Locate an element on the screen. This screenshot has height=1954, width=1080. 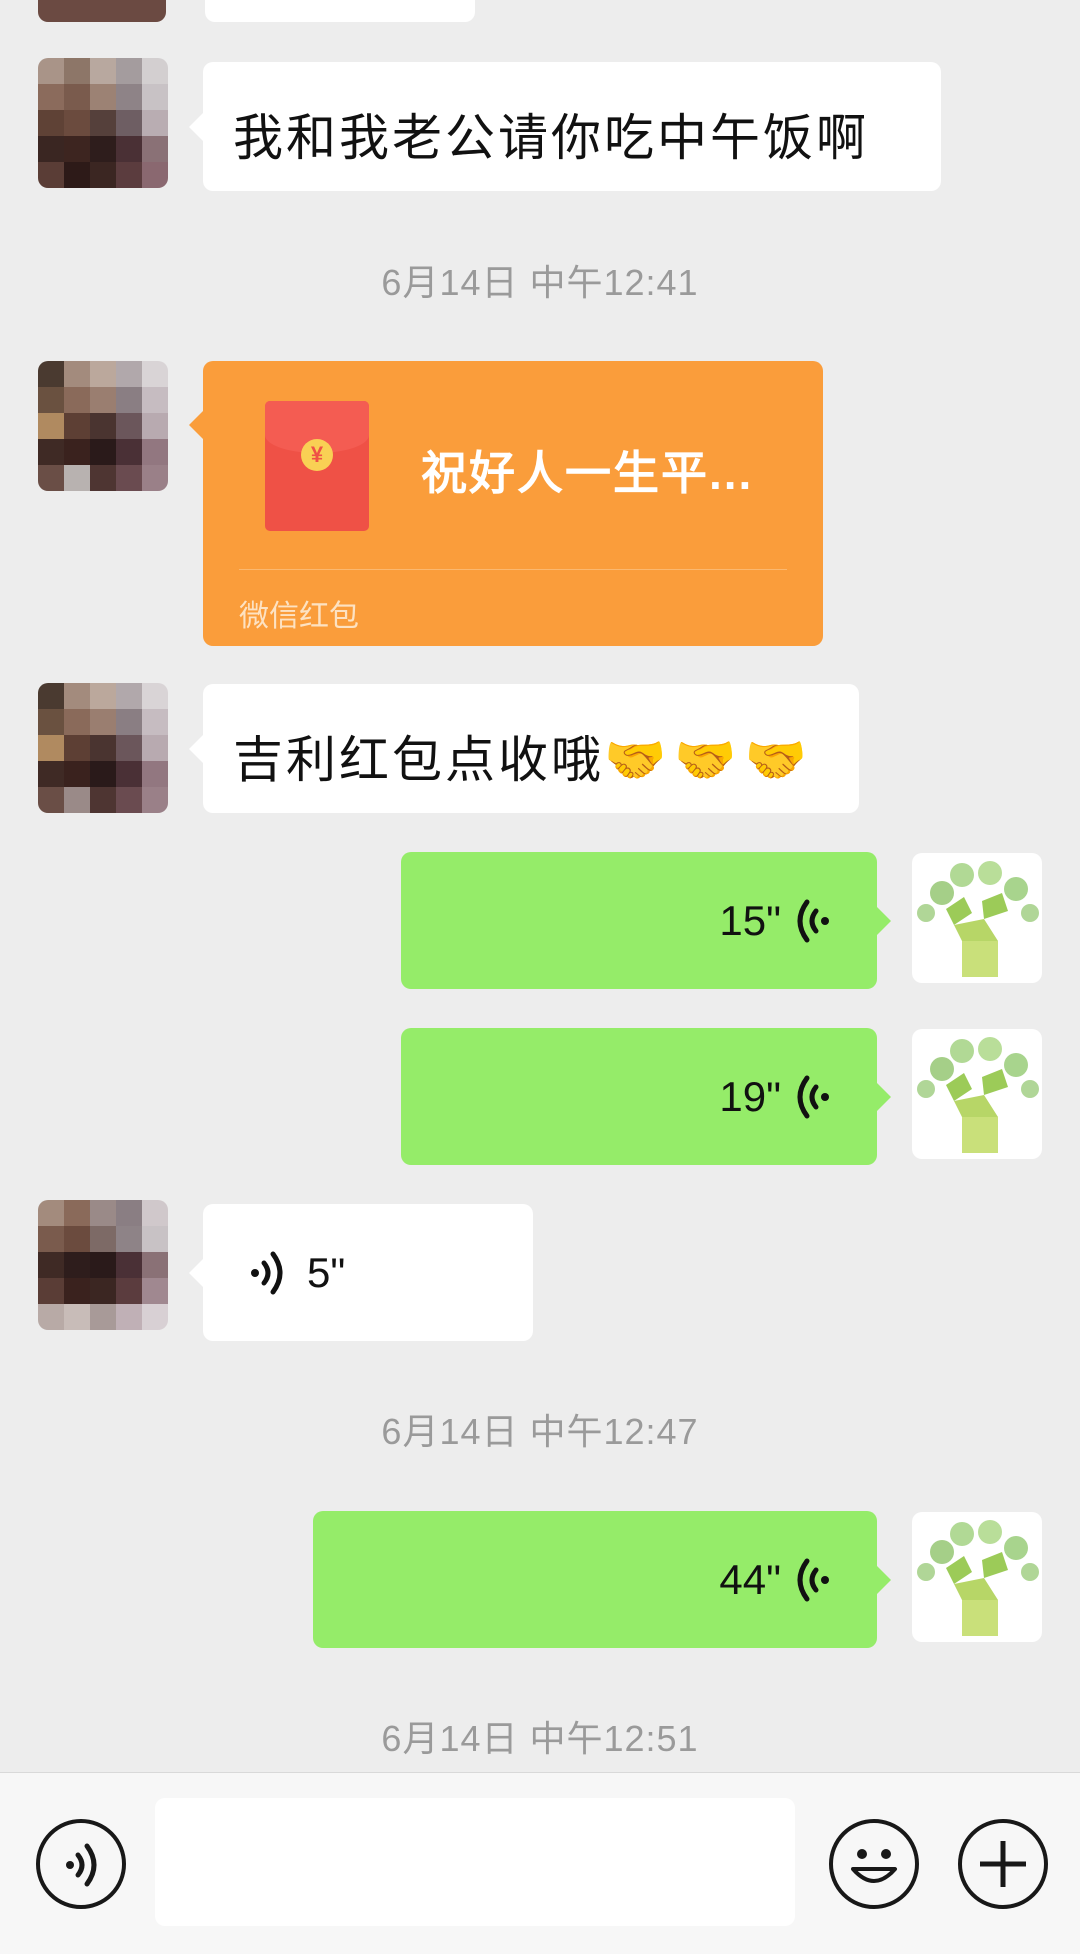
red-packet-label: 微信红包 is located at coordinates (299, 616).